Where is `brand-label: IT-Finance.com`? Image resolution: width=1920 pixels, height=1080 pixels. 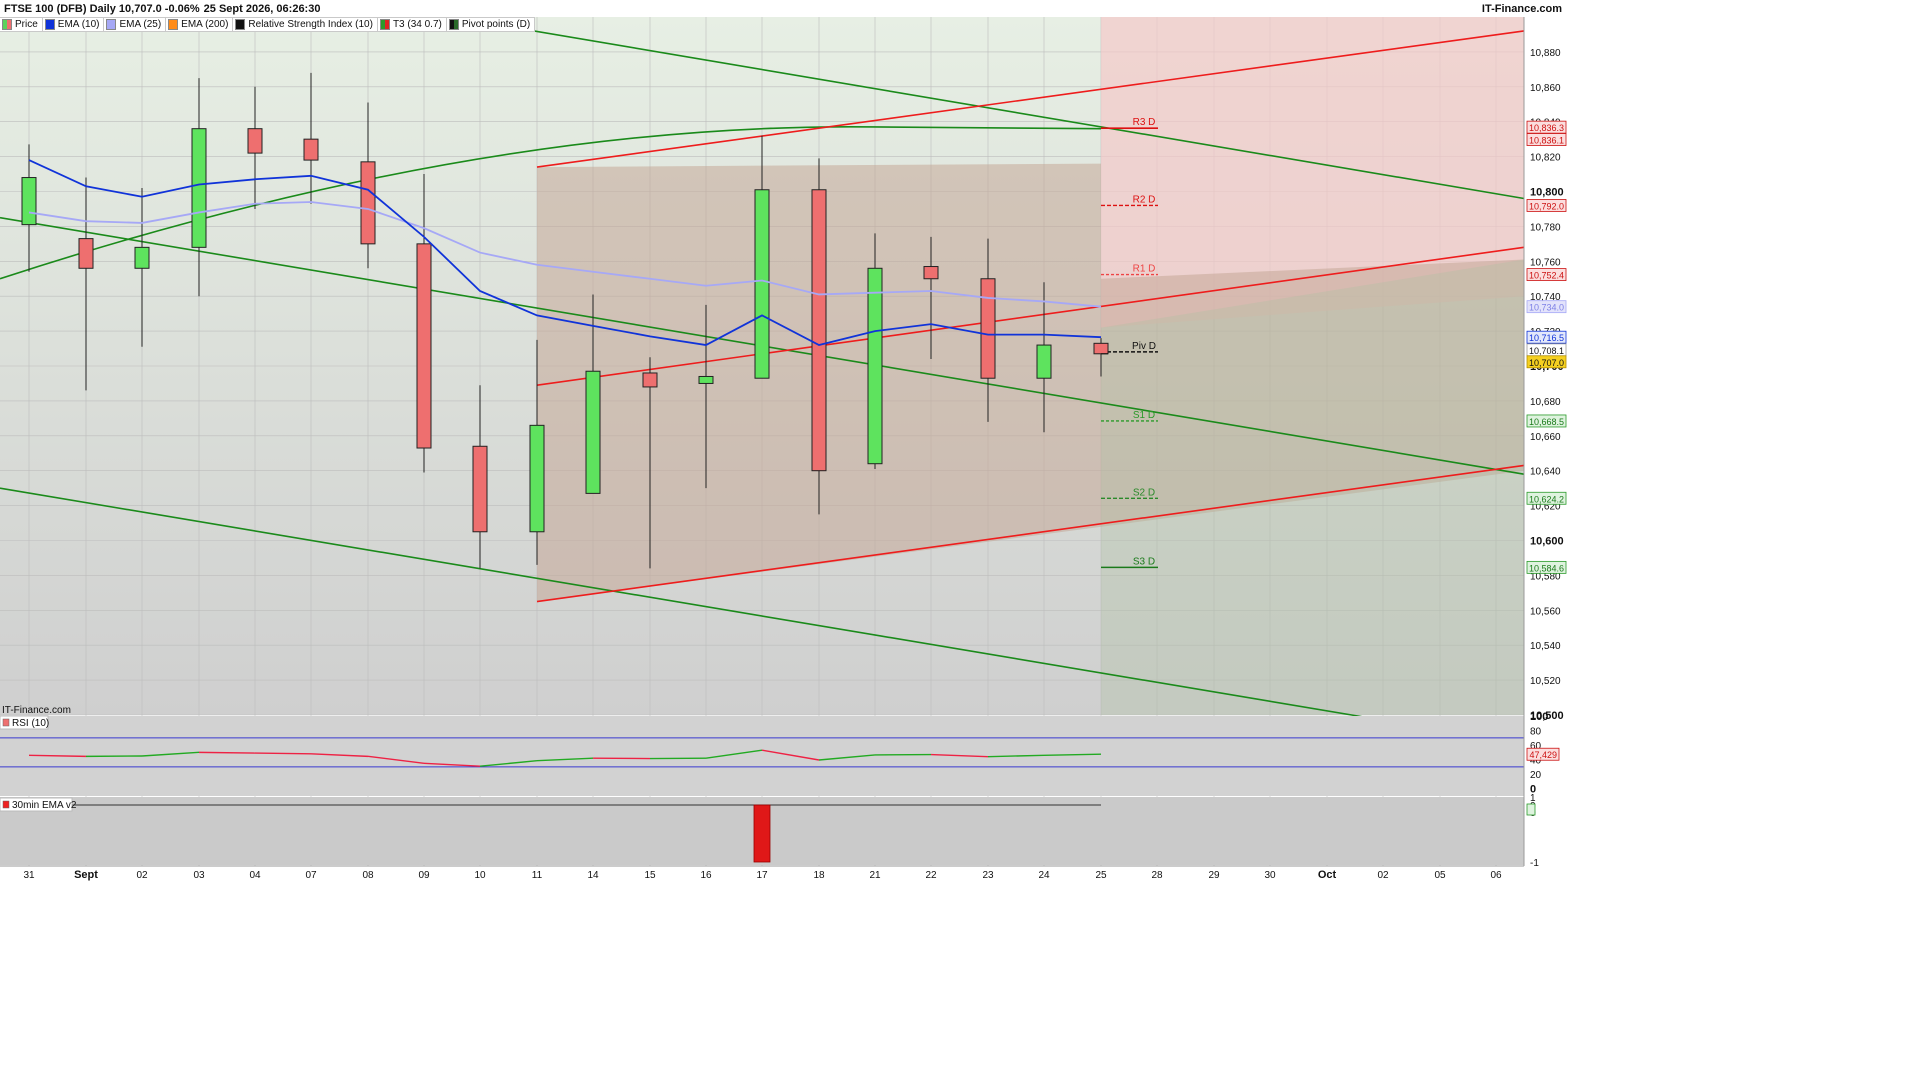 brand-label: IT-Finance.com is located at coordinates (1521, 8).